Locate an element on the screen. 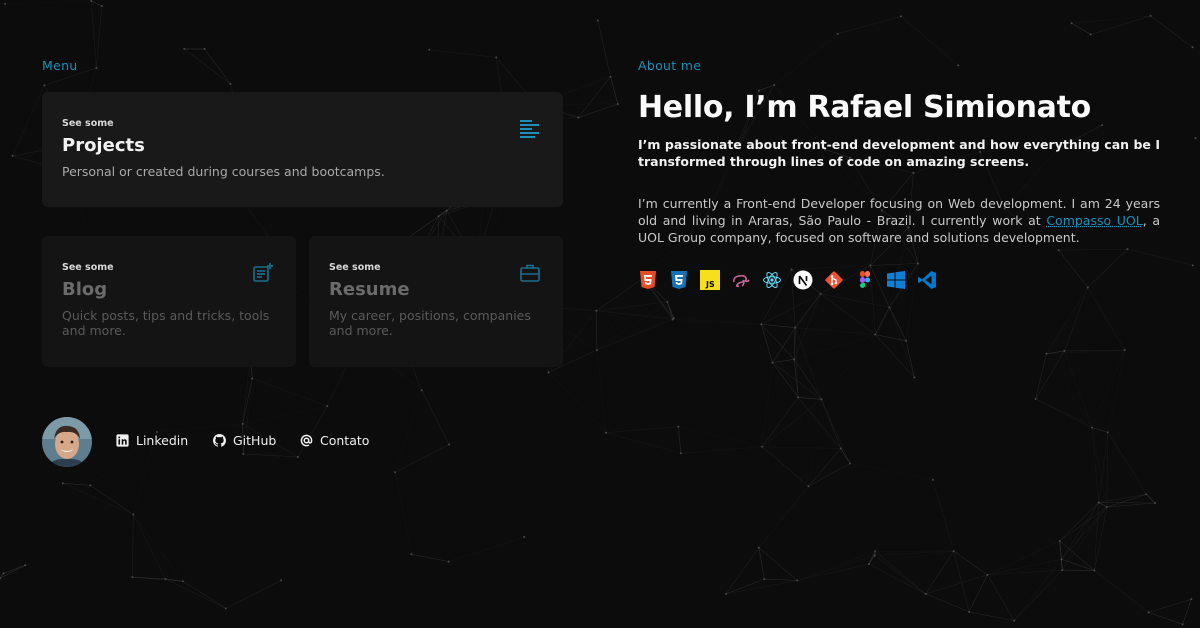  git-icon is located at coordinates (834, 280).